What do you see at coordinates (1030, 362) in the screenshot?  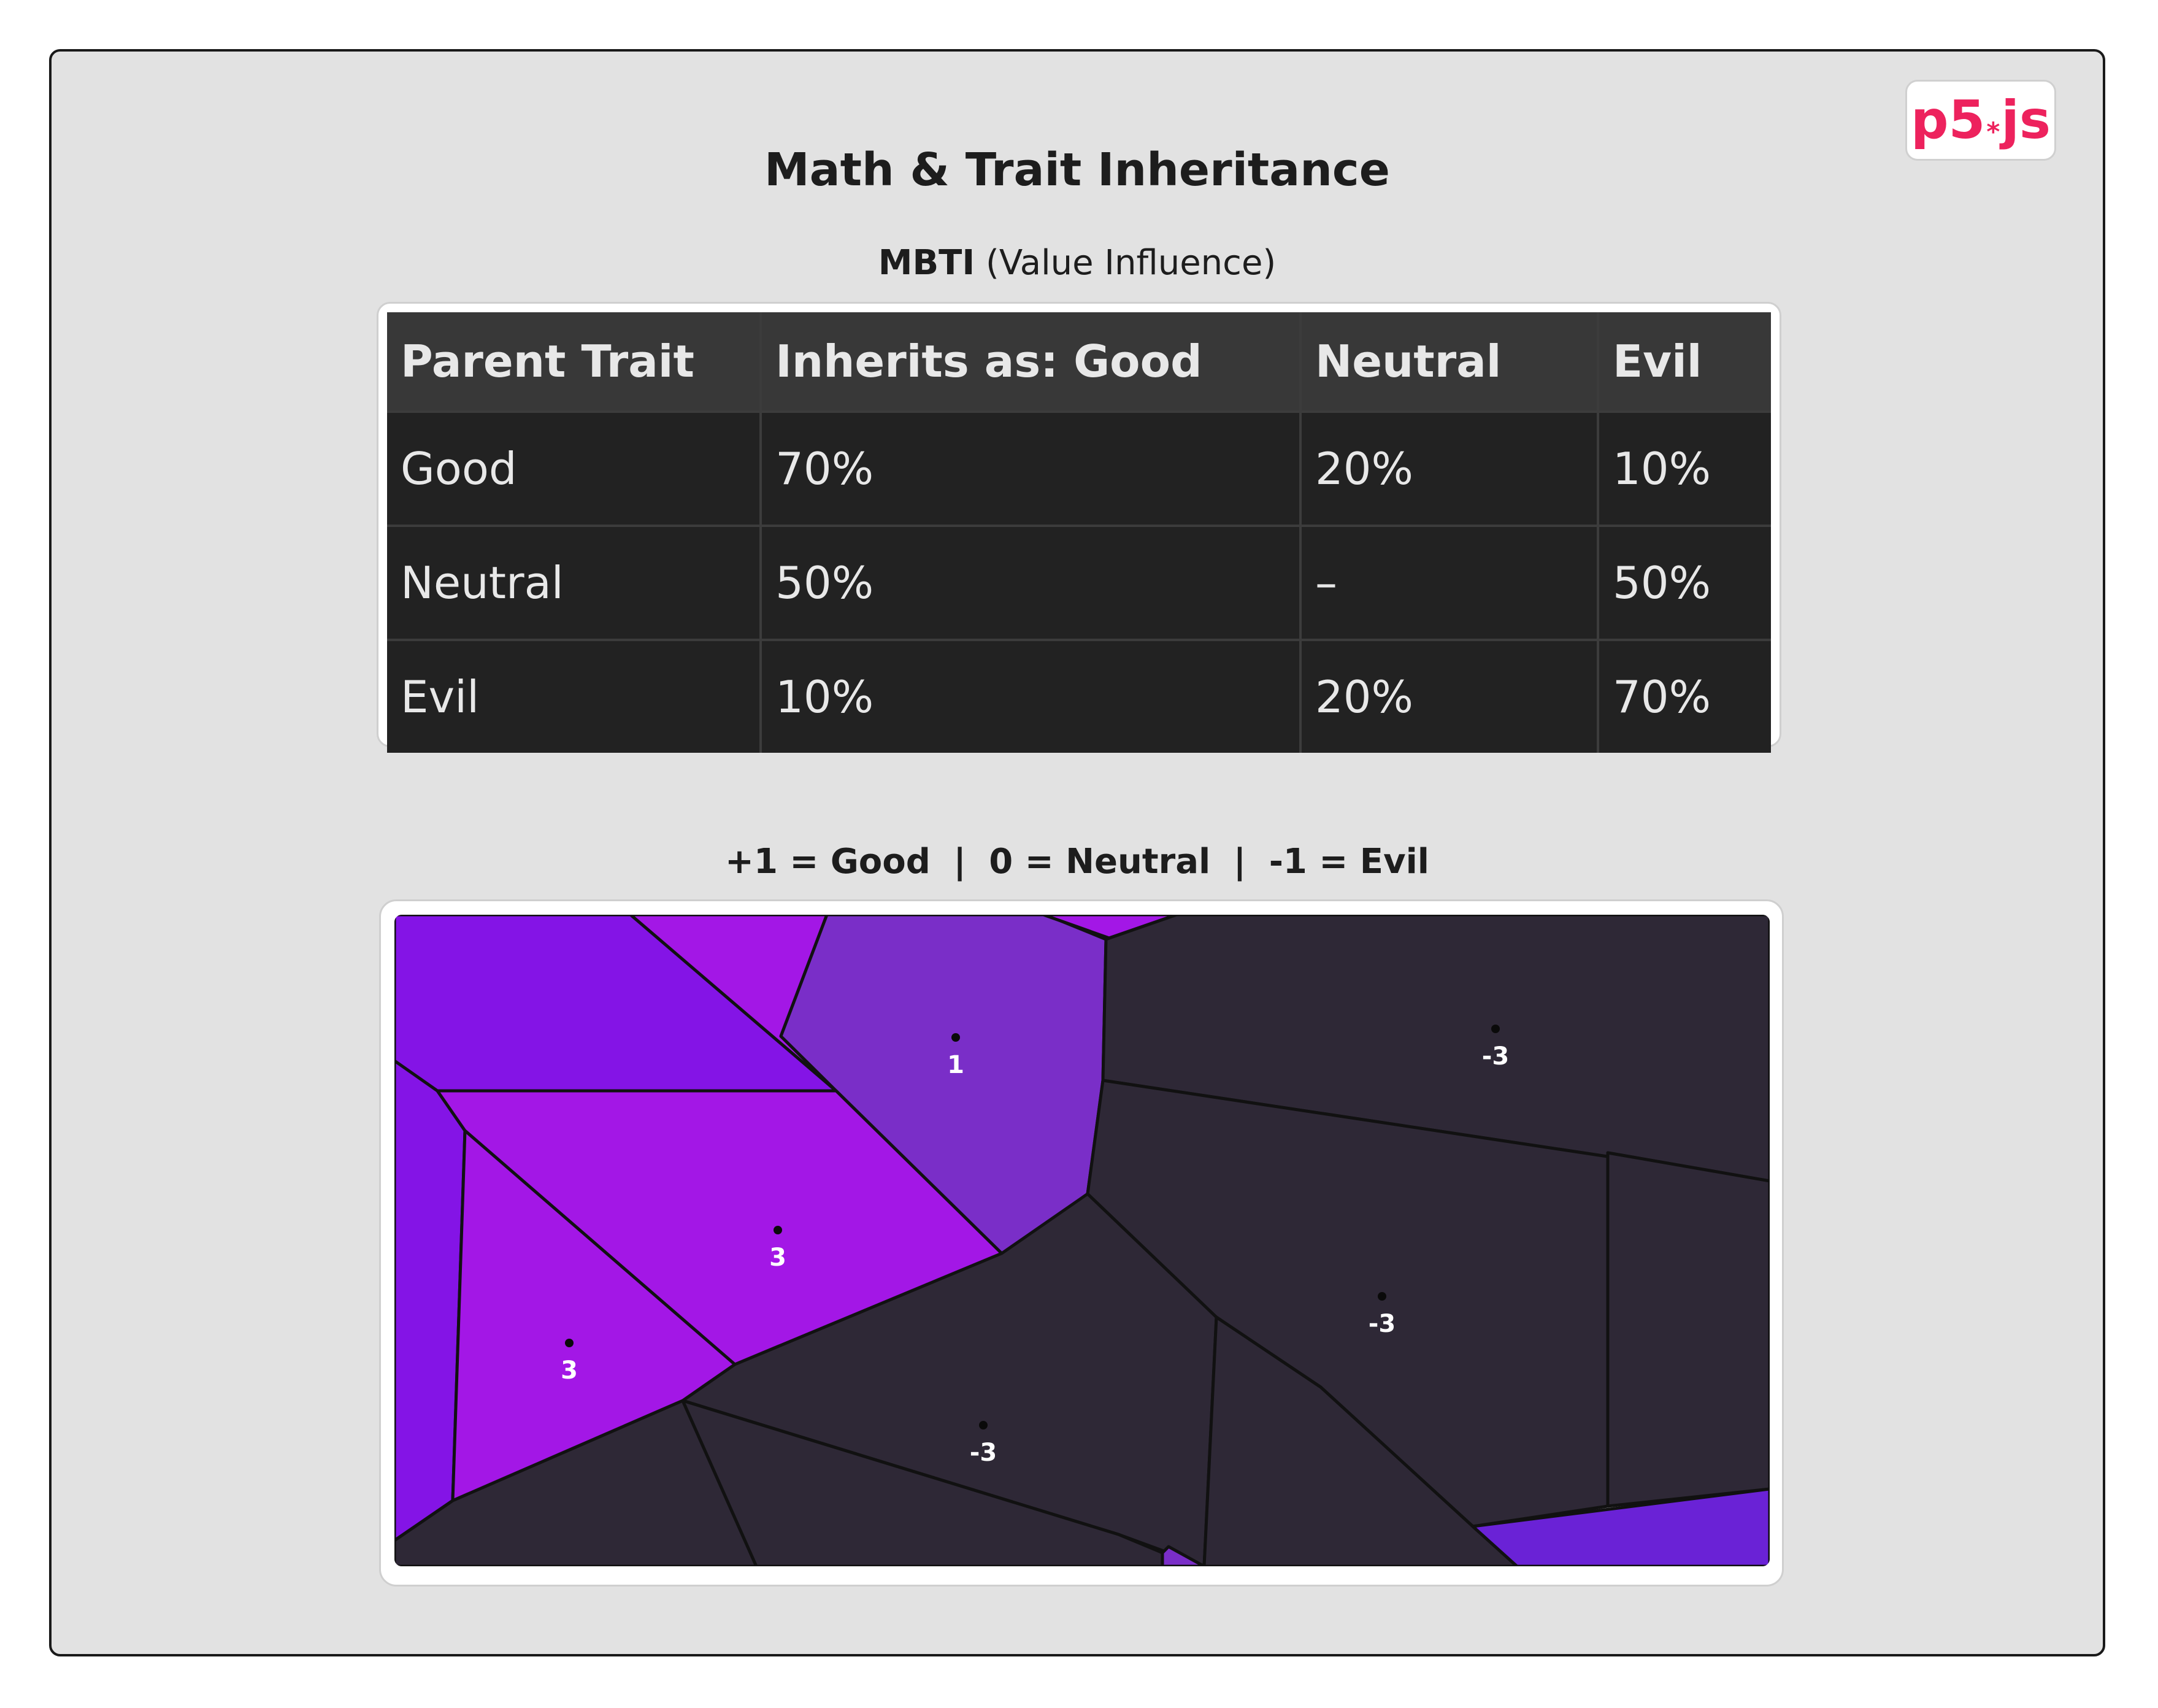 I see `header-good: Inherits as: Good` at bounding box center [1030, 362].